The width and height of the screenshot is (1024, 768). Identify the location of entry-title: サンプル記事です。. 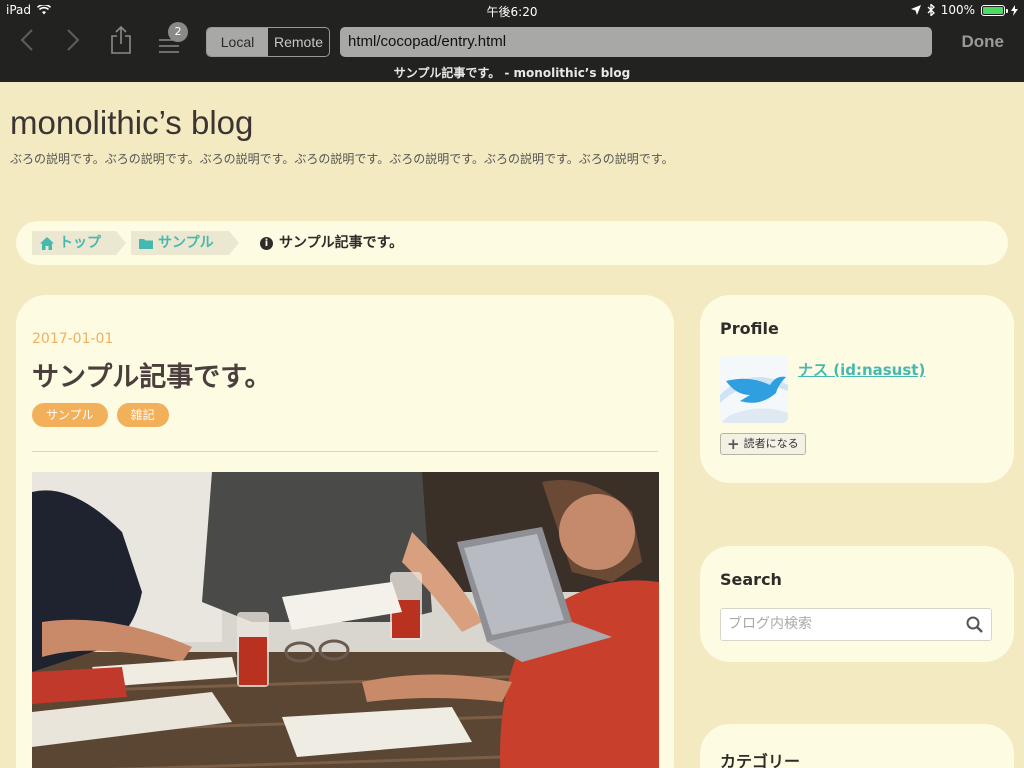
(152, 374).